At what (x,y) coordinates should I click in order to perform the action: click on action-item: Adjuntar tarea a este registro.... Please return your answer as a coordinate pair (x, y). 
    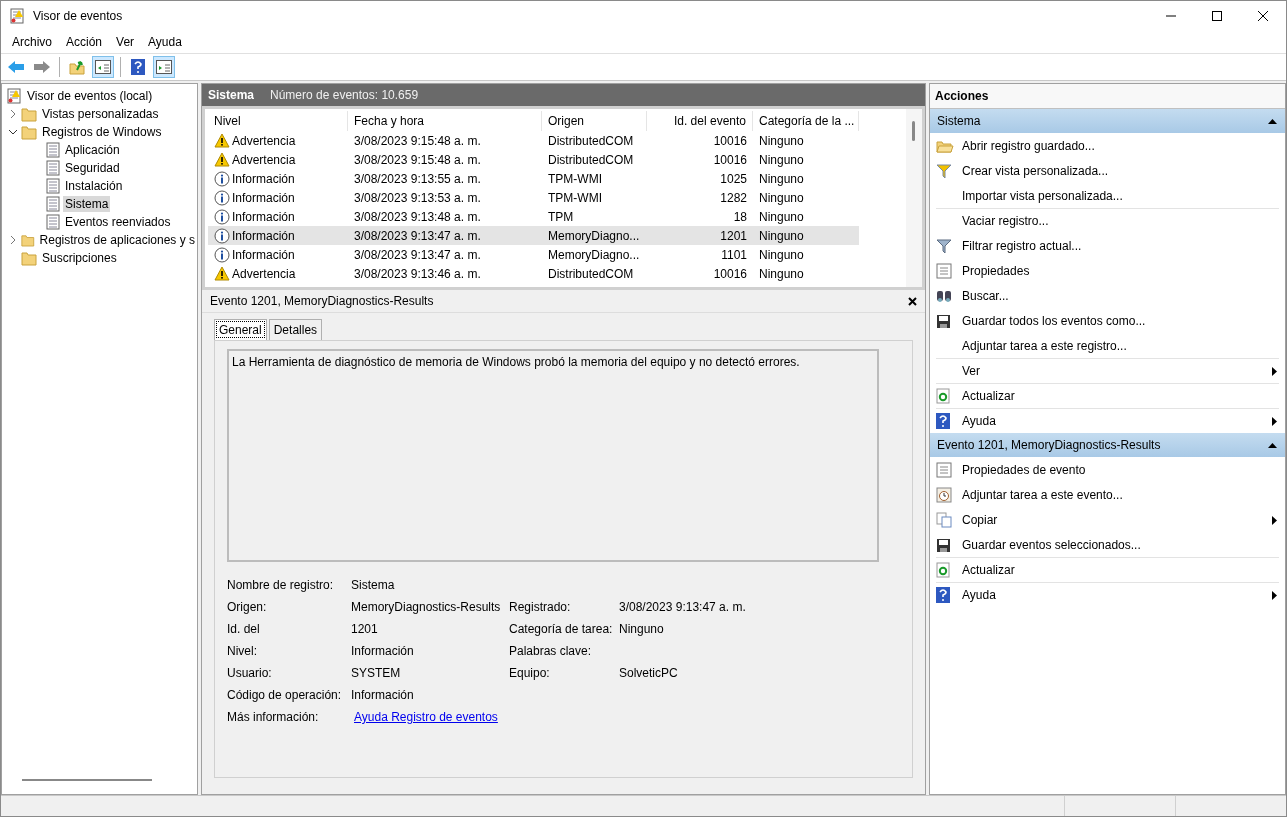
    Looking at the image, I should click on (1107, 345).